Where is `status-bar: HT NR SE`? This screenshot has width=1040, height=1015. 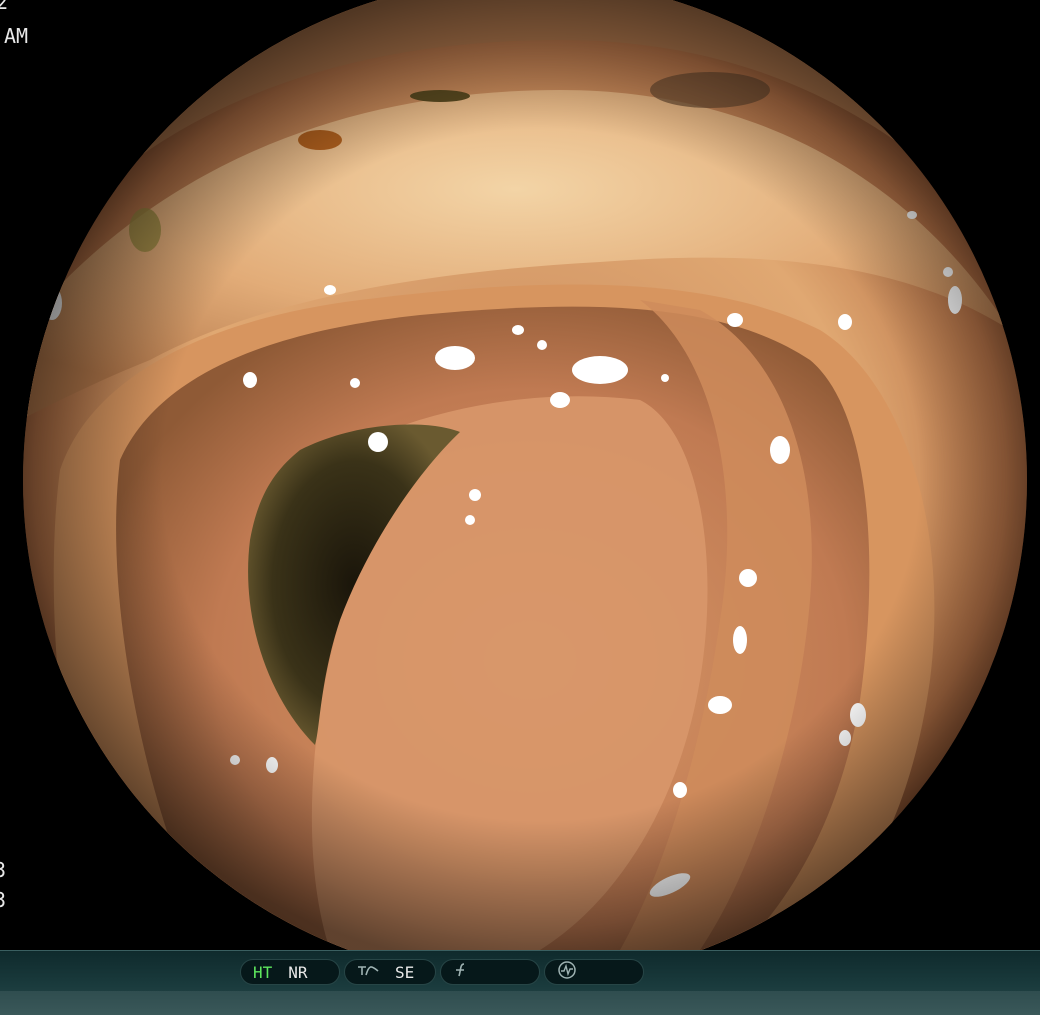 status-bar: HT NR SE is located at coordinates (520, 982).